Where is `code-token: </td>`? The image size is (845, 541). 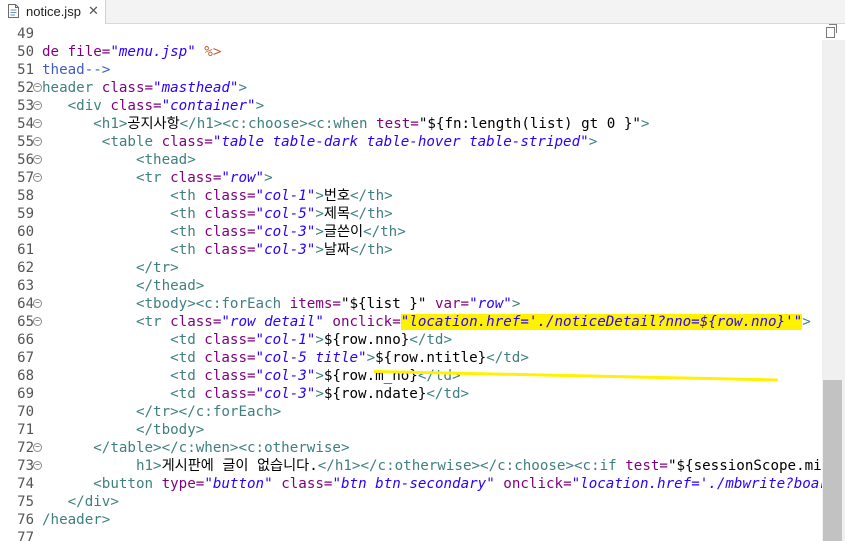
code-token: </td> is located at coordinates (431, 340).